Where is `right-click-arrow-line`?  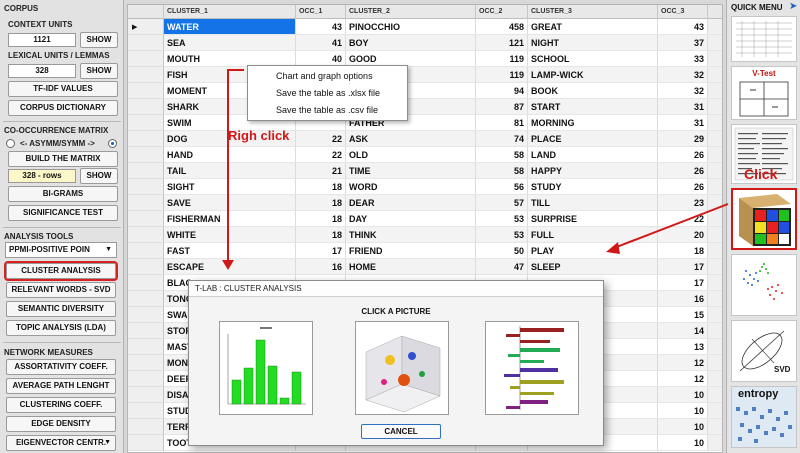 right-click-arrow-line is located at coordinates (235, 165).